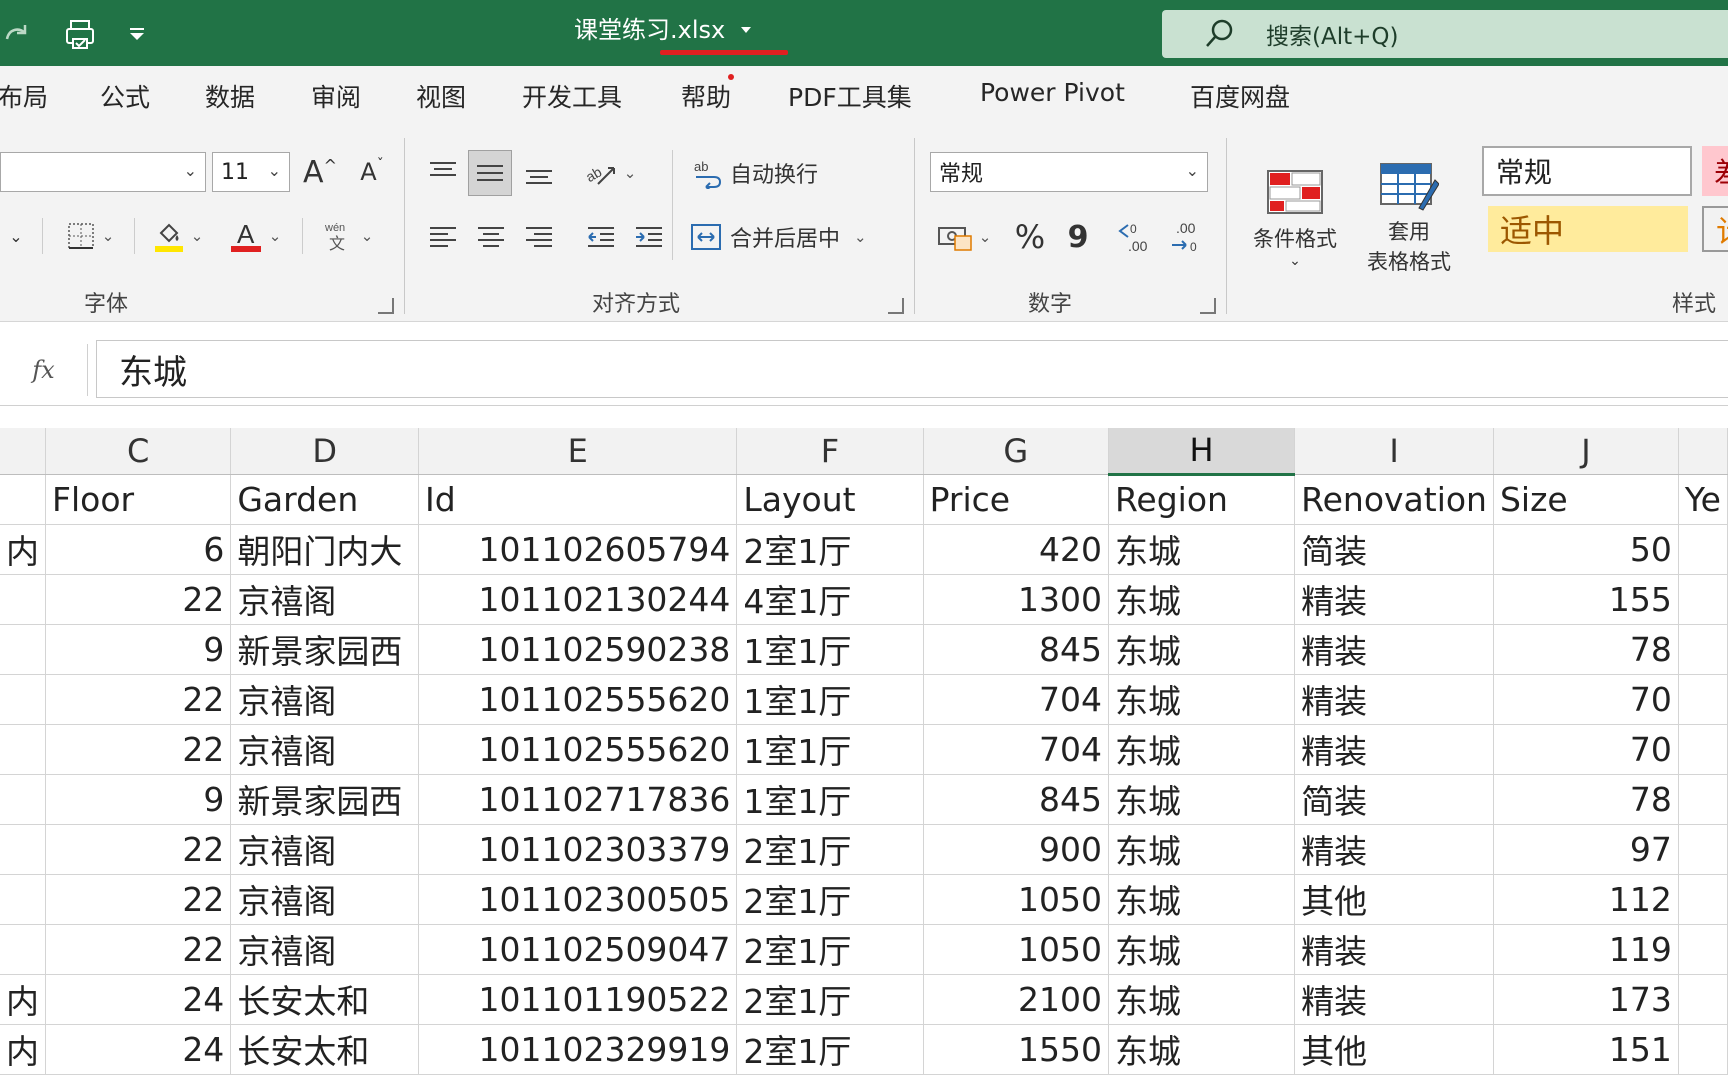  Describe the element at coordinates (578, 549) in the screenshot. I see `table-cell: 101102605794` at that location.